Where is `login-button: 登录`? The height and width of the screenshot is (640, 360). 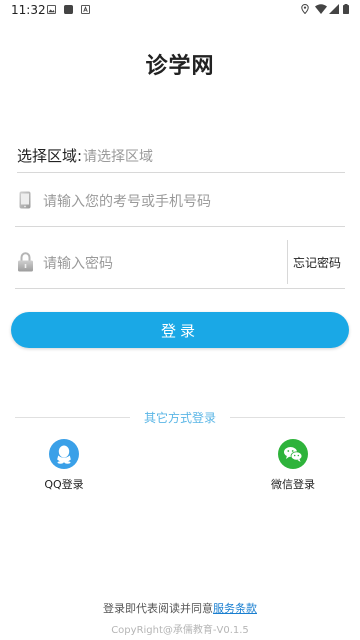 login-button: 登录 is located at coordinates (180, 330).